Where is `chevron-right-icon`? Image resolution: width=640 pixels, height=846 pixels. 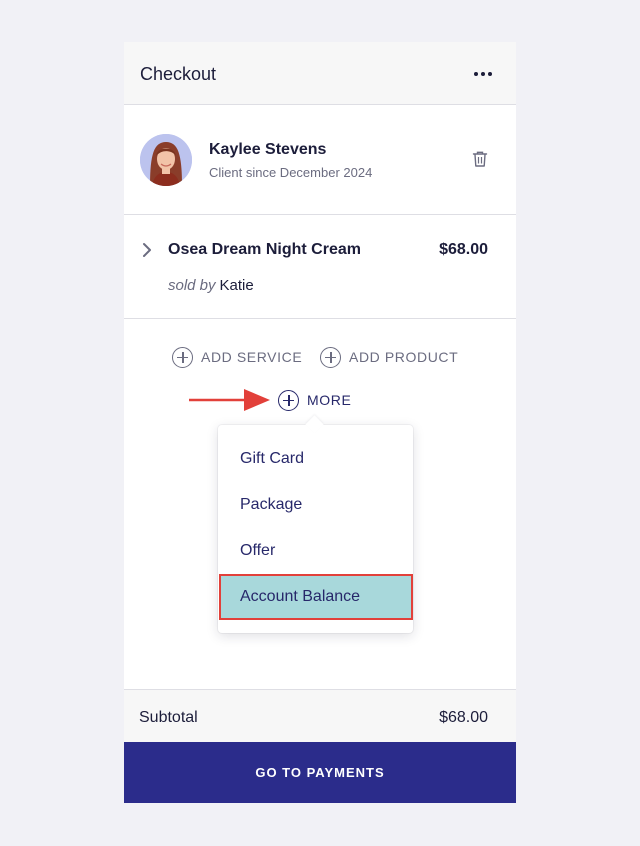 chevron-right-icon is located at coordinates (147, 250).